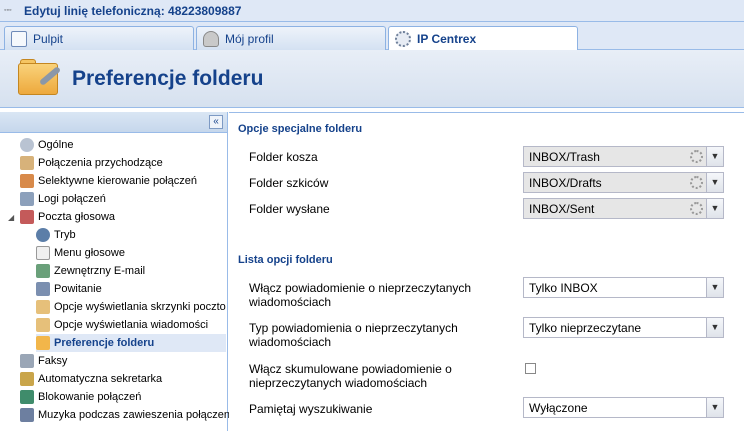 This screenshot has width=744, height=431. What do you see at coordinates (565, 182) in the screenshot?
I see `drafts-folder-value: INBOX/Drafts` at bounding box center [565, 182].